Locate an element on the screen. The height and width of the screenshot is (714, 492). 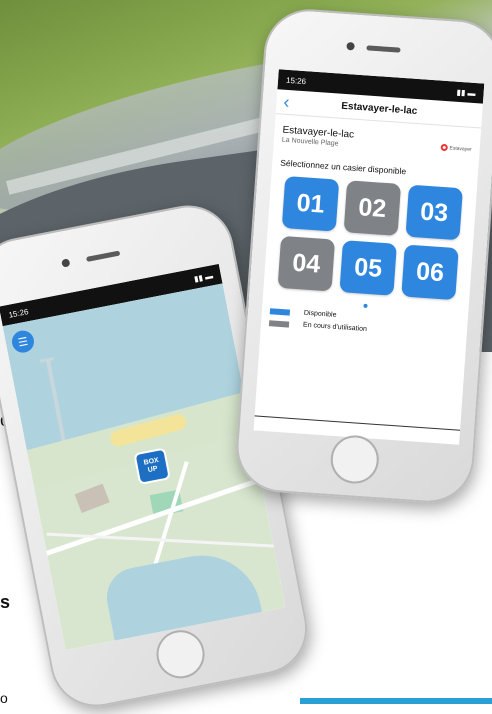
brand-logo-icon is located at coordinates (444, 147).